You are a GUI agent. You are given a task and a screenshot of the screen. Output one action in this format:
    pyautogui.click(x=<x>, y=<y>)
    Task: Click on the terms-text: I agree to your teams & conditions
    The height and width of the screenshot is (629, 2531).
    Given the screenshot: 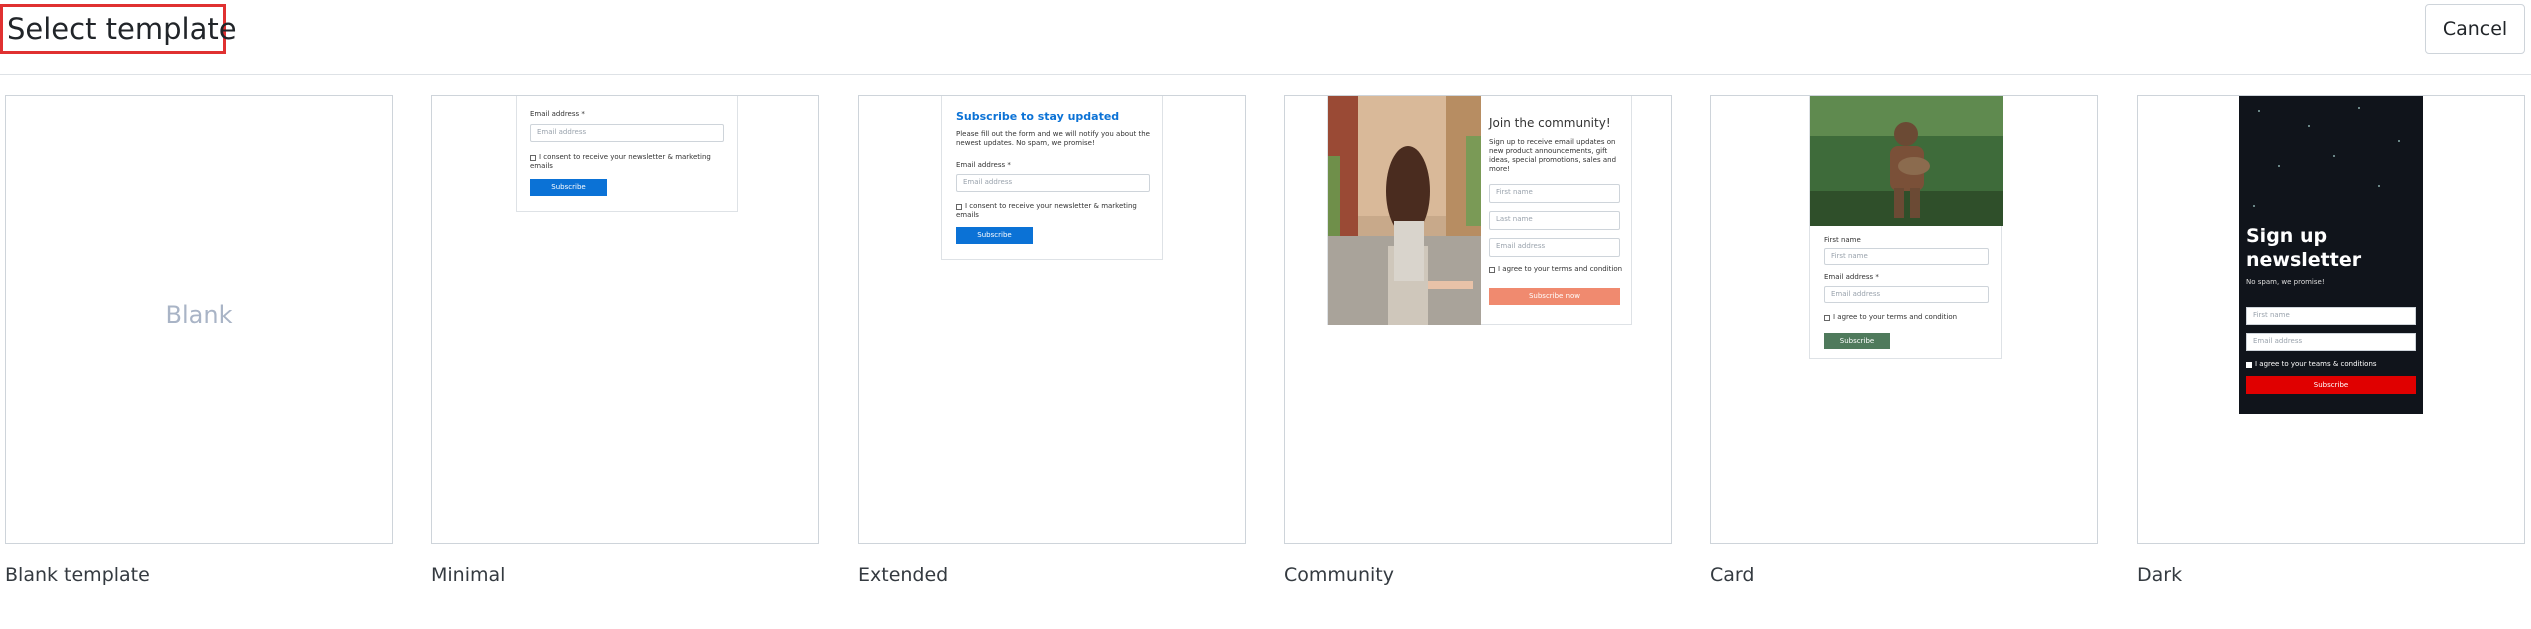 What is the action you would take?
    pyautogui.click(x=2316, y=364)
    